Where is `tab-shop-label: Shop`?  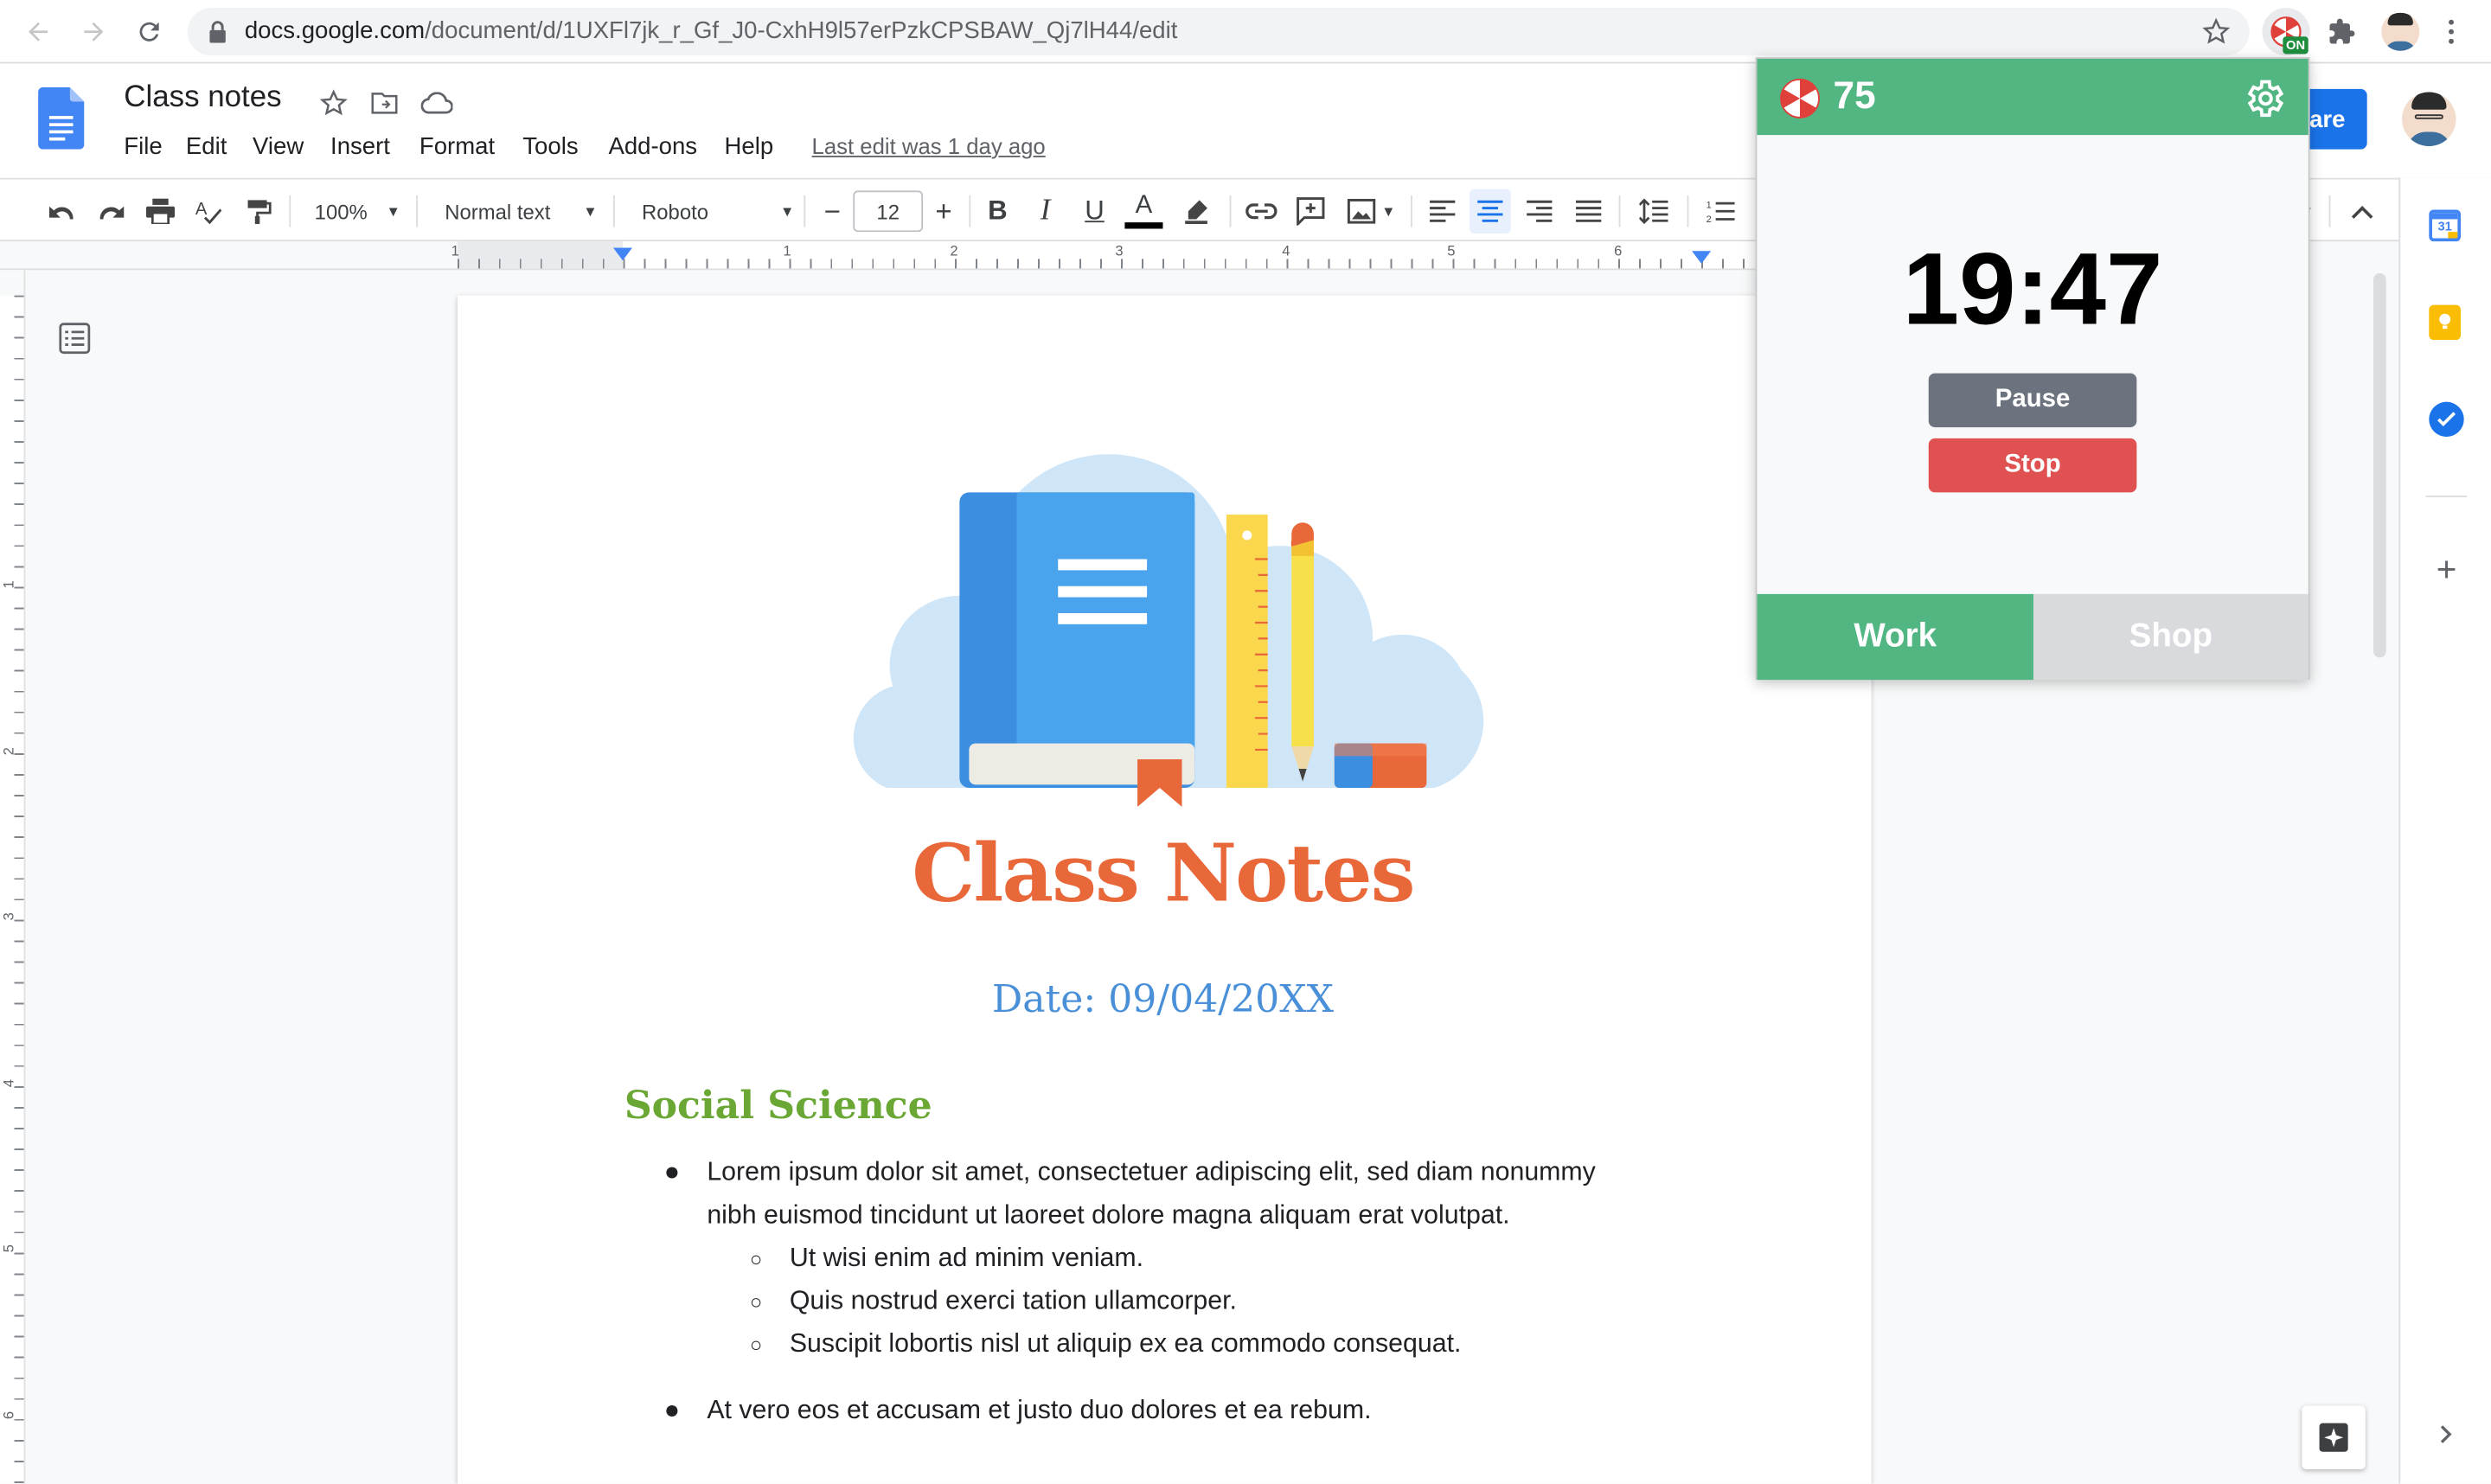
tab-shop-label: Shop is located at coordinates (2171, 636).